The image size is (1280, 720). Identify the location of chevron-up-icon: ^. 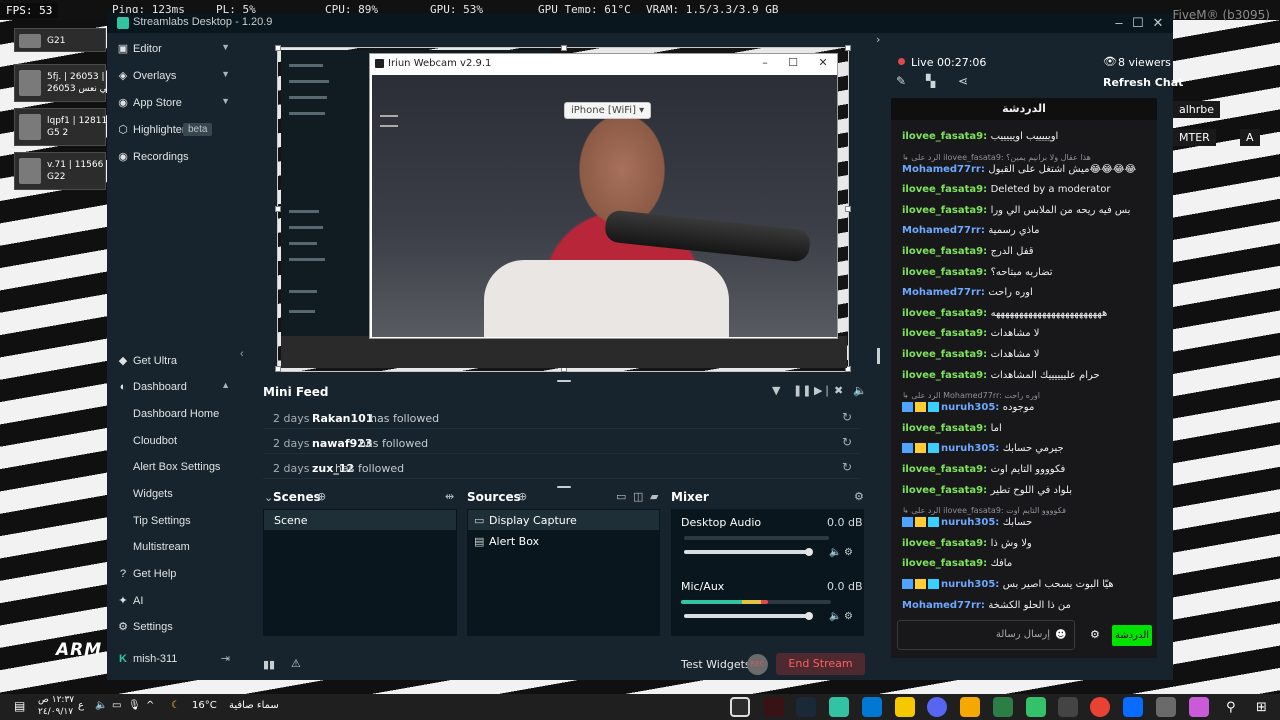
(150, 705).